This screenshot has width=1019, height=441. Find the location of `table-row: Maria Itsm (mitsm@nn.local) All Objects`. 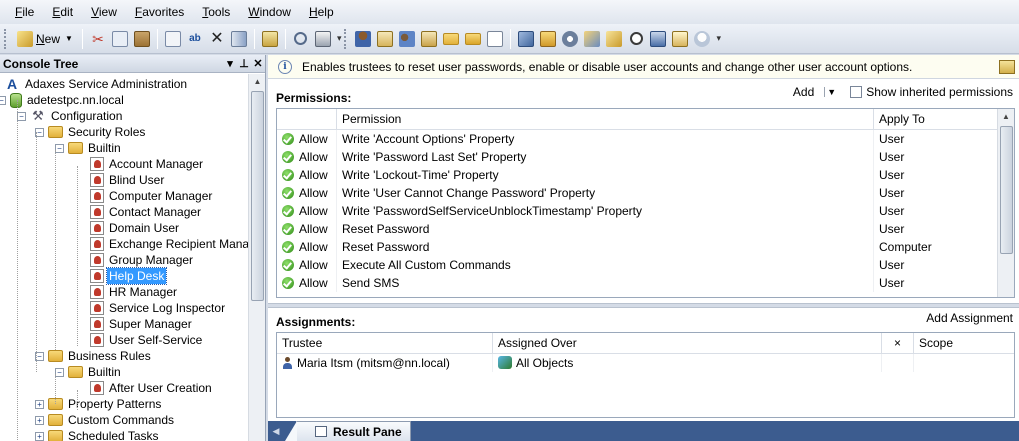

table-row: Maria Itsm (mitsm@nn.local) All Objects is located at coordinates (645, 363).